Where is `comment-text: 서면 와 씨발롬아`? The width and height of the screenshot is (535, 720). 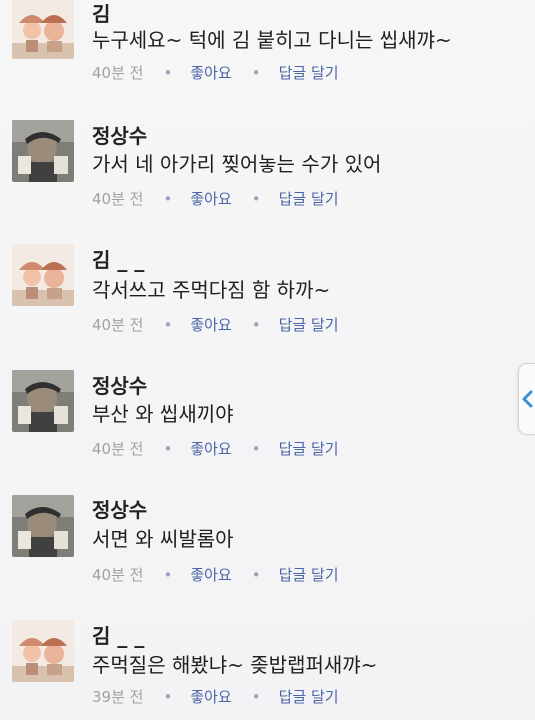
comment-text: 서면 와 씨발롬아 is located at coordinates (163, 539).